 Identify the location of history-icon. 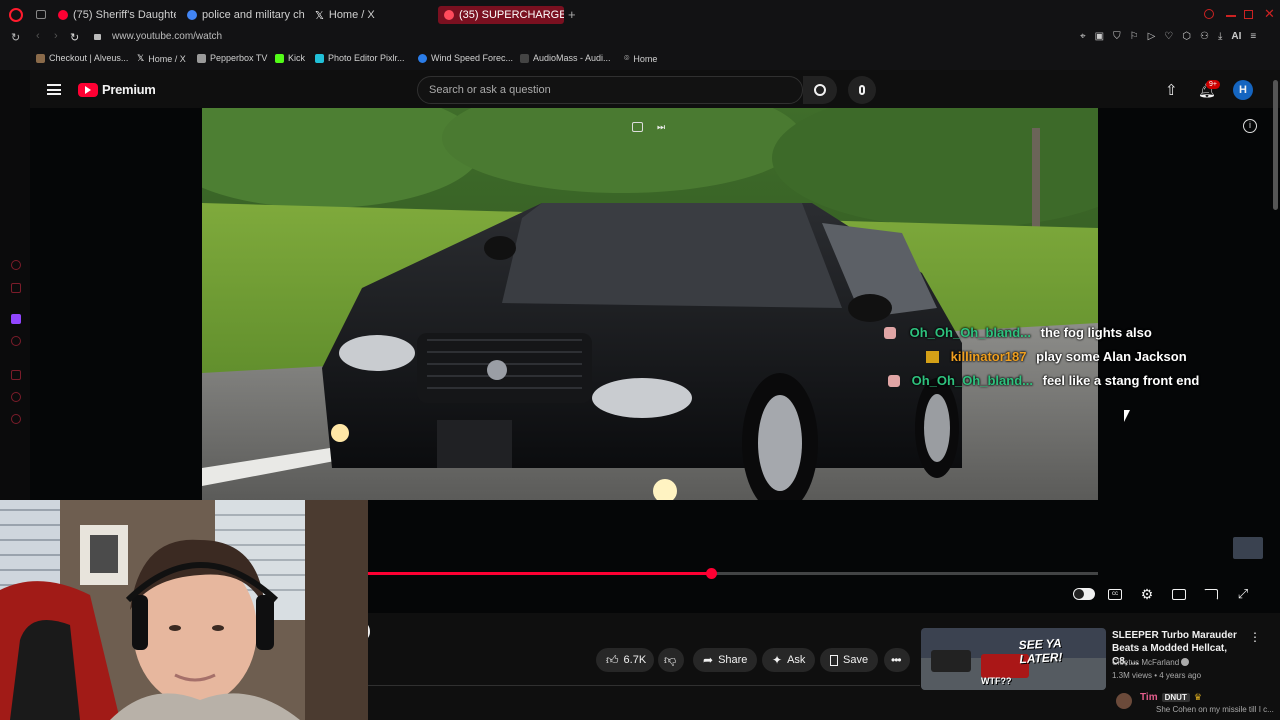
(16, 265).